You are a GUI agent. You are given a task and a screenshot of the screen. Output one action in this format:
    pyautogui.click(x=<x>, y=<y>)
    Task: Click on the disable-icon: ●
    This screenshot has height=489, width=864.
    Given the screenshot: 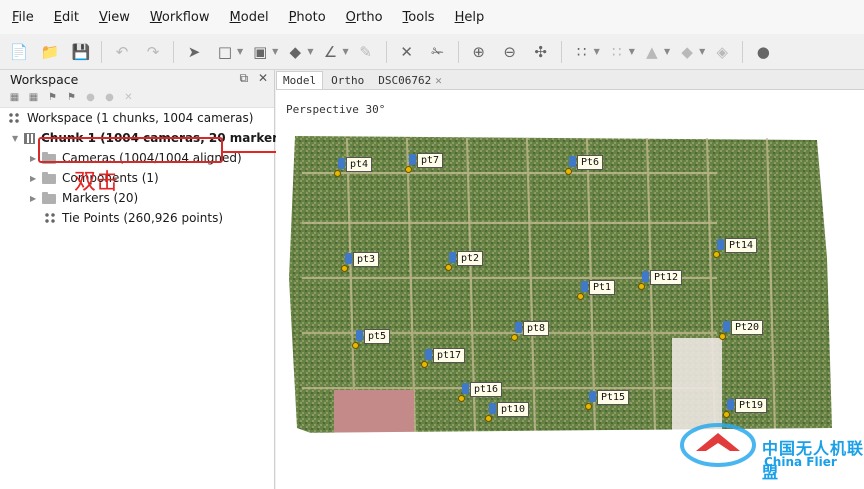 What is the action you would take?
    pyautogui.click(x=109, y=98)
    